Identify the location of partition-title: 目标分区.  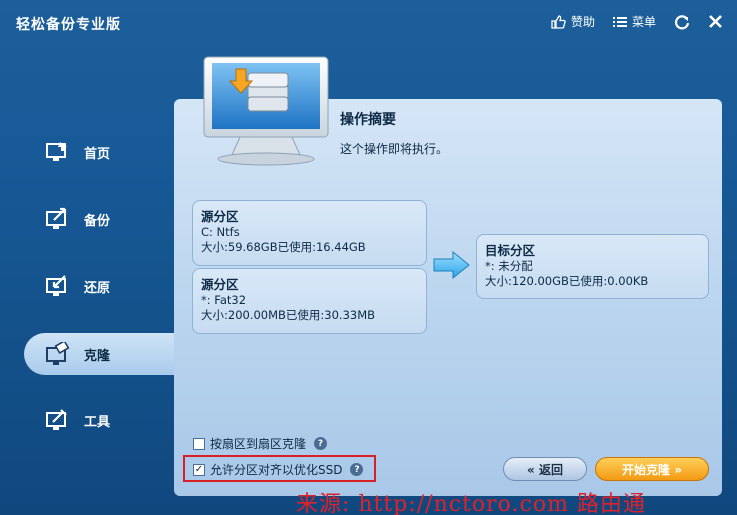
(510, 250).